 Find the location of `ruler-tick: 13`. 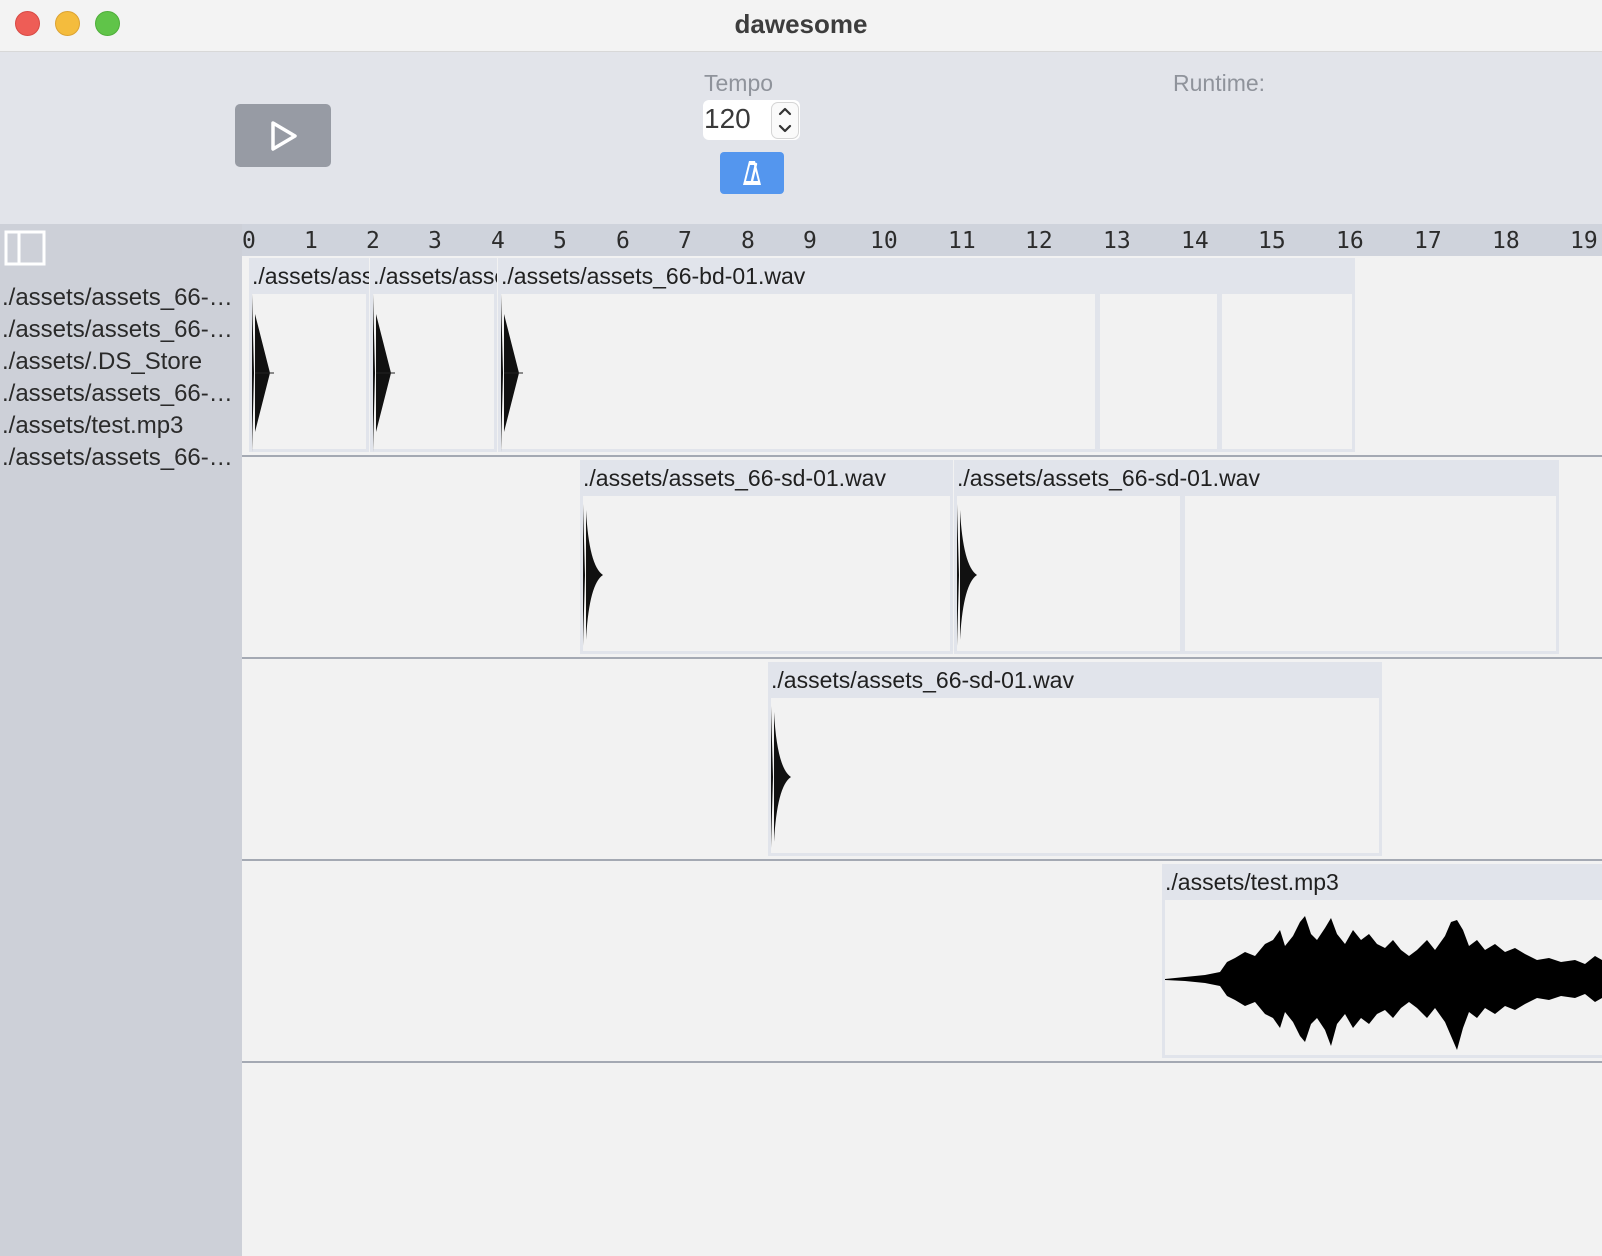

ruler-tick: 13 is located at coordinates (1117, 241).